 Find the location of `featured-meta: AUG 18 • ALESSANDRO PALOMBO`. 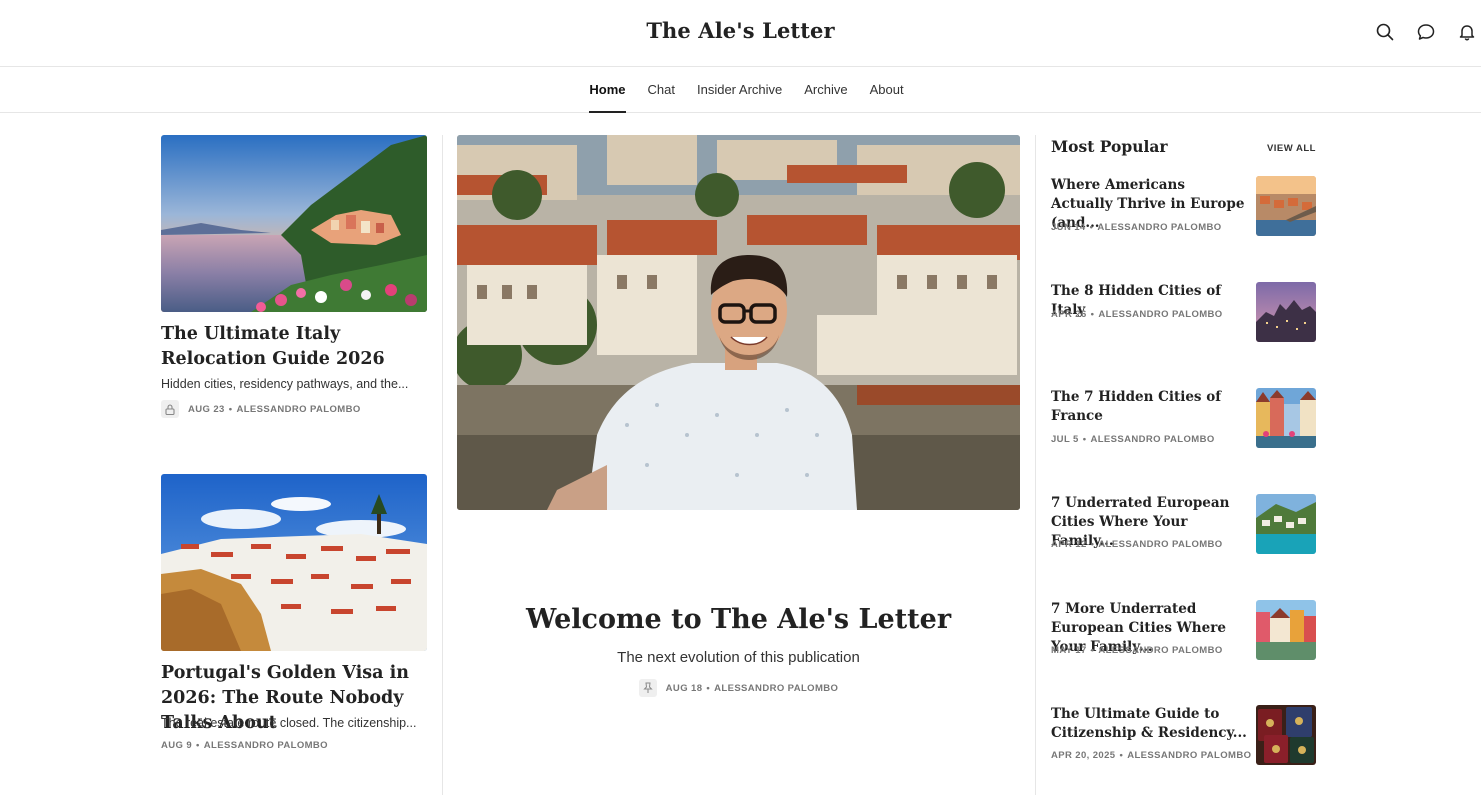

featured-meta: AUG 18 • ALESSANDRO PALOMBO is located at coordinates (738, 688).